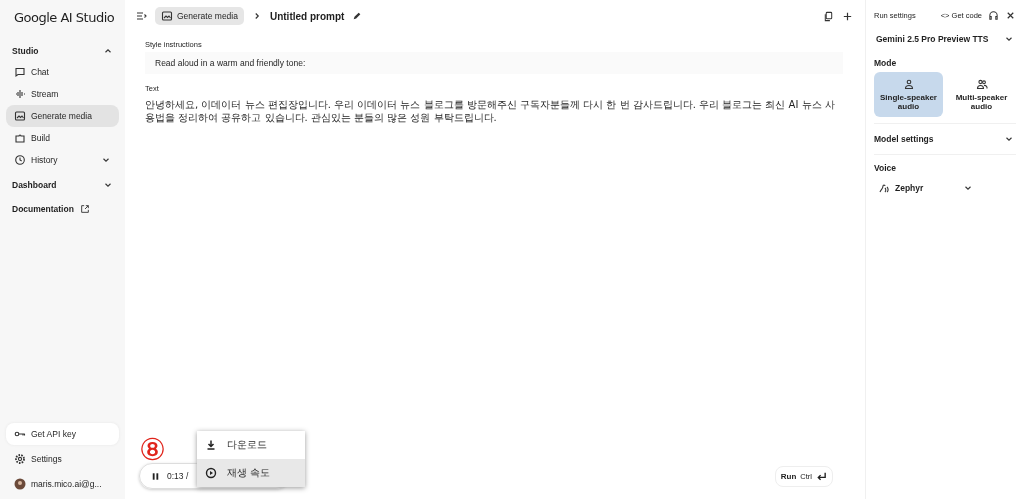 Image resolution: width=1024 pixels, height=499 pixels. Describe the element at coordinates (828, 16) in the screenshot. I see `copy-icon` at that location.